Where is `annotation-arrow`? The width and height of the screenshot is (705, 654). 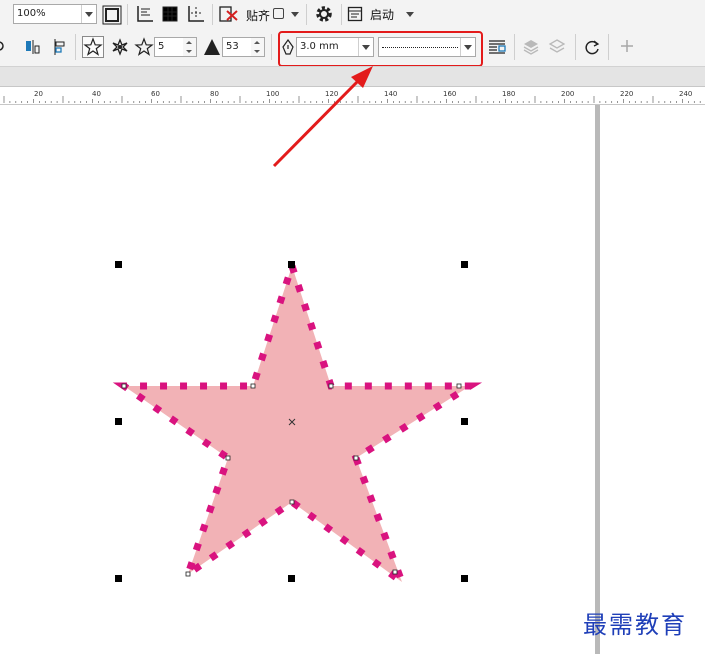
annotation-arrow is located at coordinates (322, 117).